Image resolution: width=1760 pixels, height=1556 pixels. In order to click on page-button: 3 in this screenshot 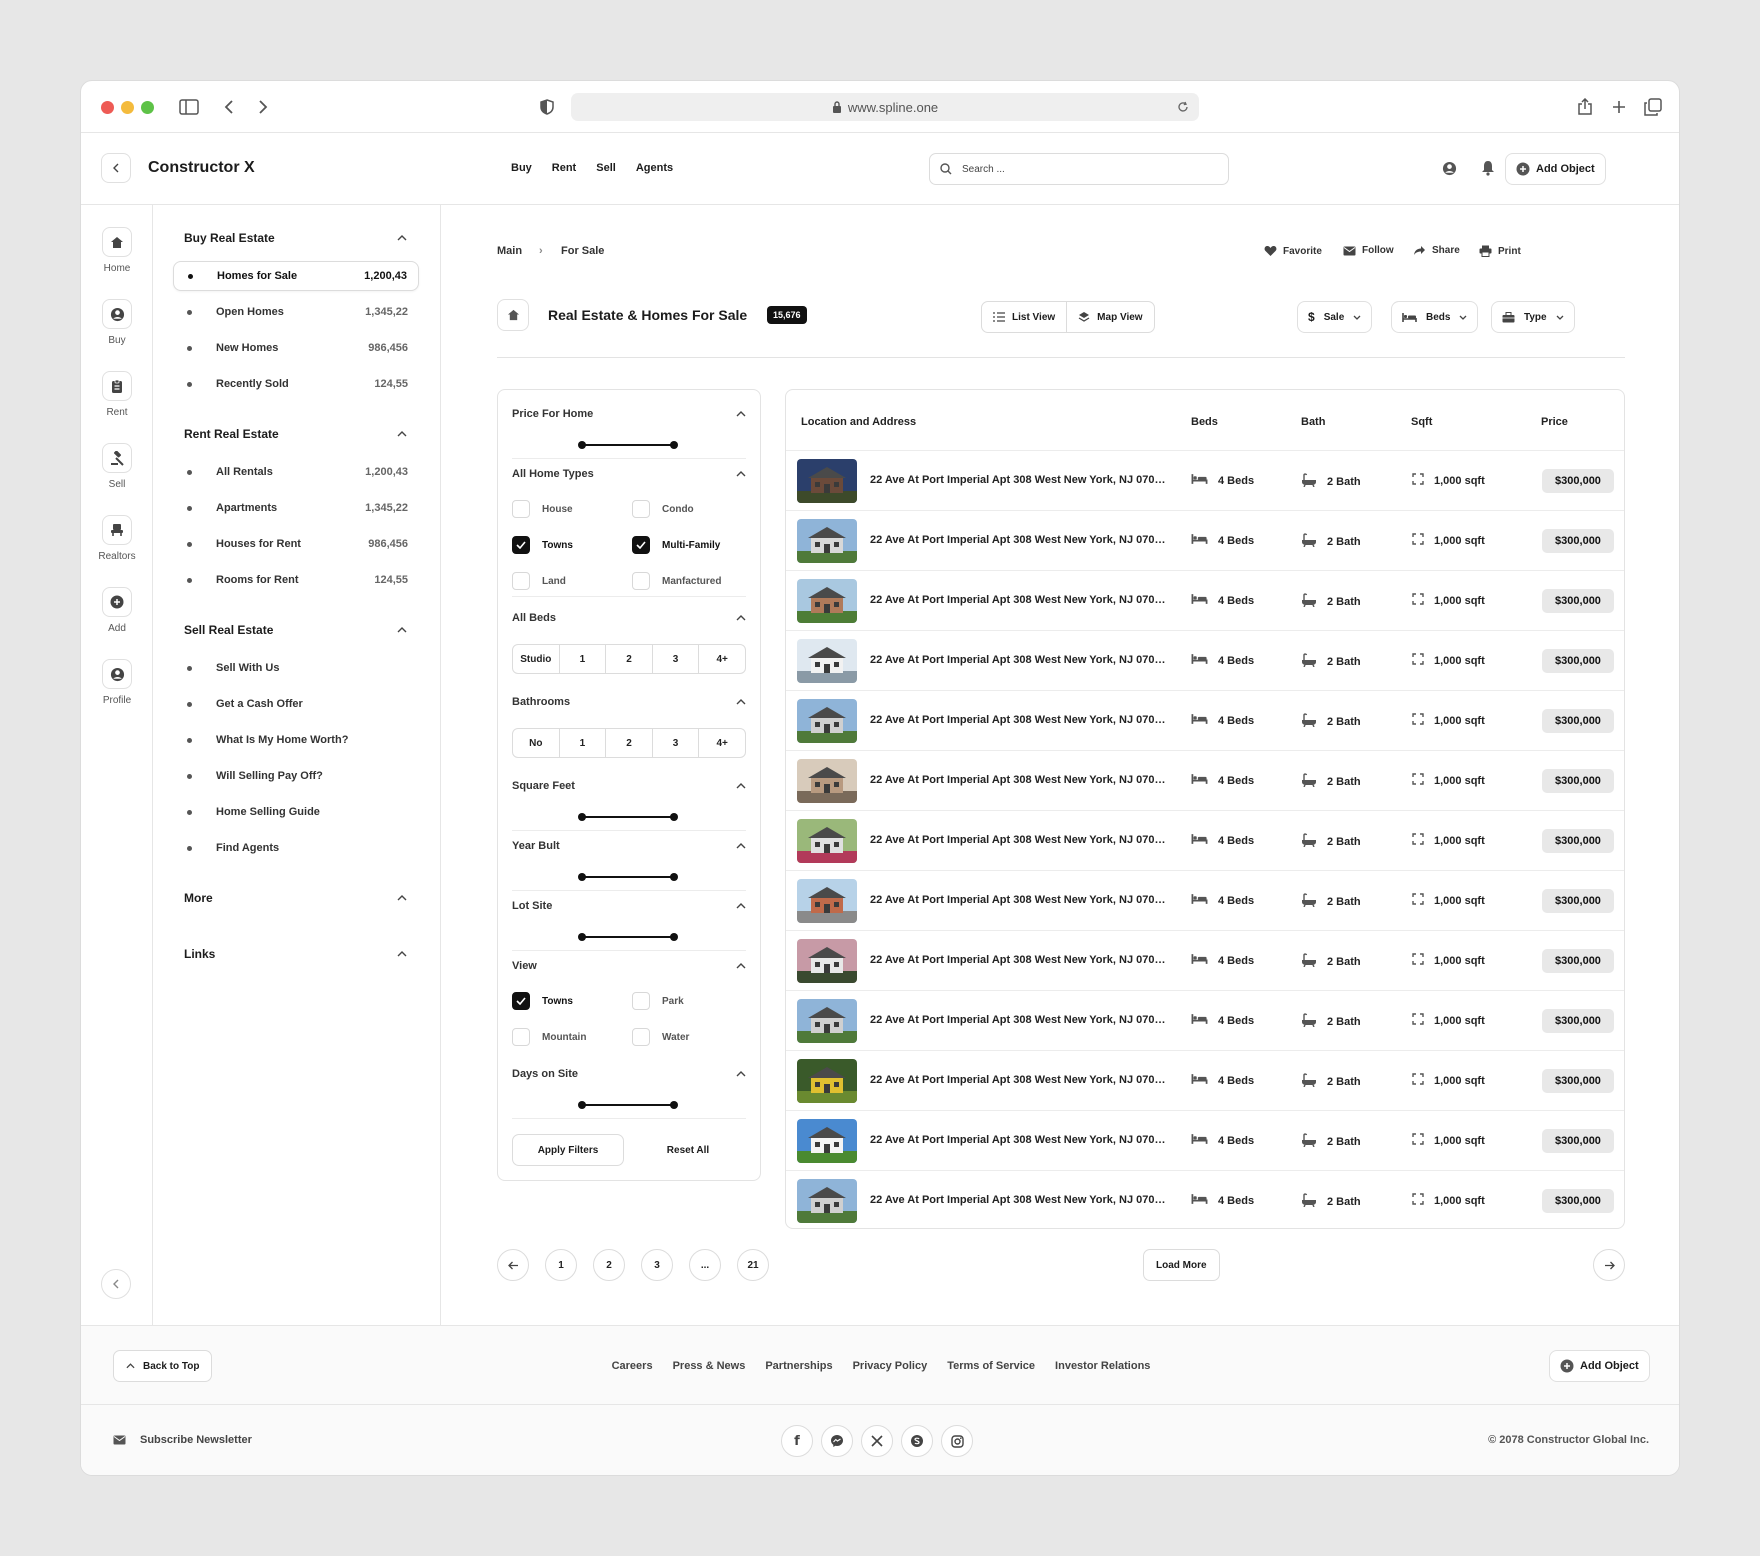, I will do `click(657, 1265)`.